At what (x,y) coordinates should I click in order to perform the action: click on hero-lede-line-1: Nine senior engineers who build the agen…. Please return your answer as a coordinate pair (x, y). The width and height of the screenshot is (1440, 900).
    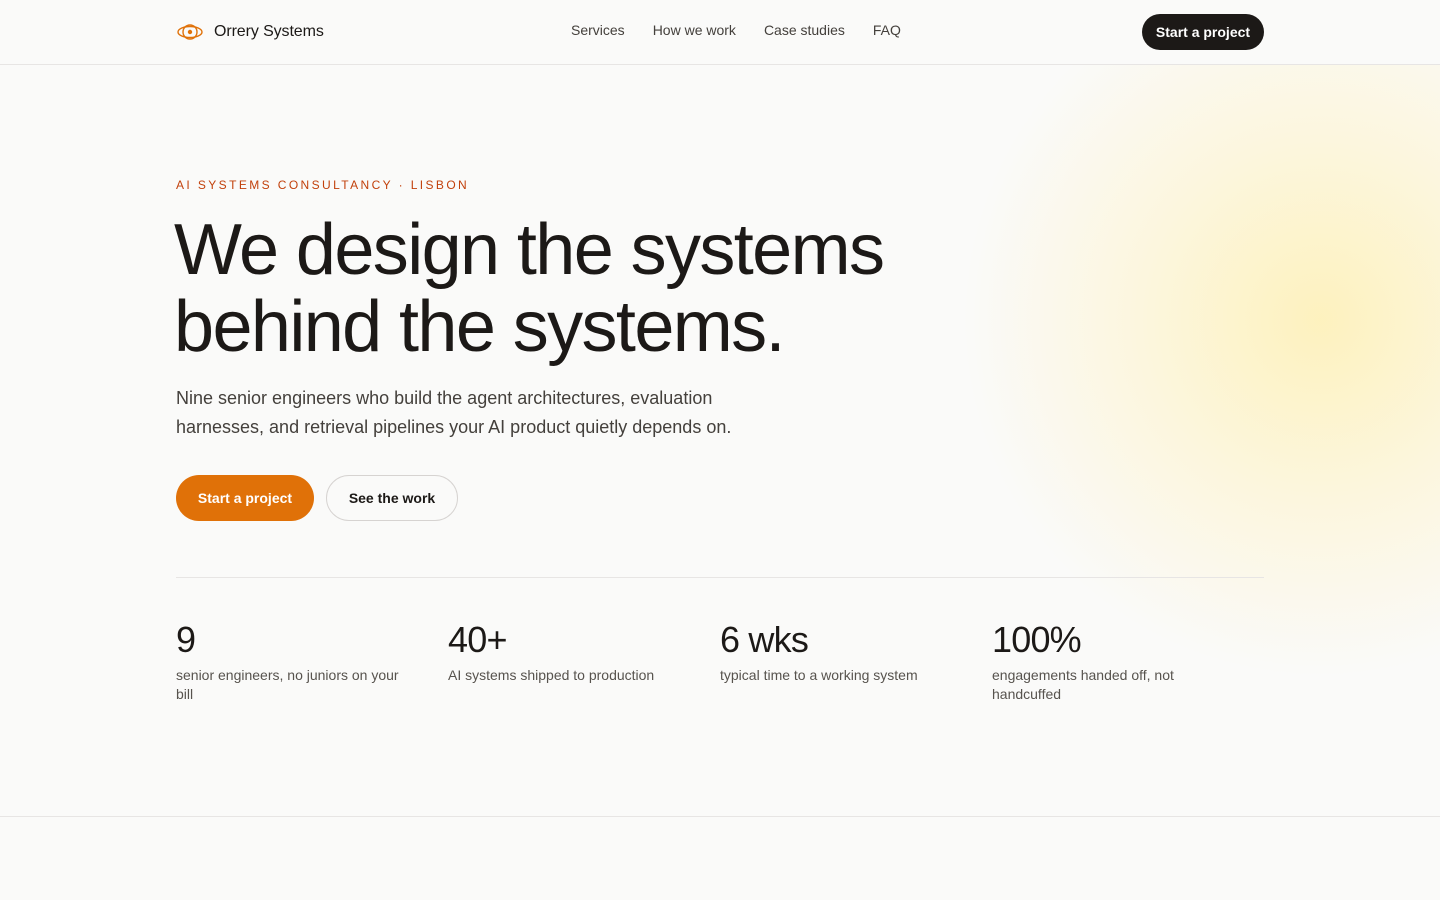
    Looking at the image, I should click on (444, 398).